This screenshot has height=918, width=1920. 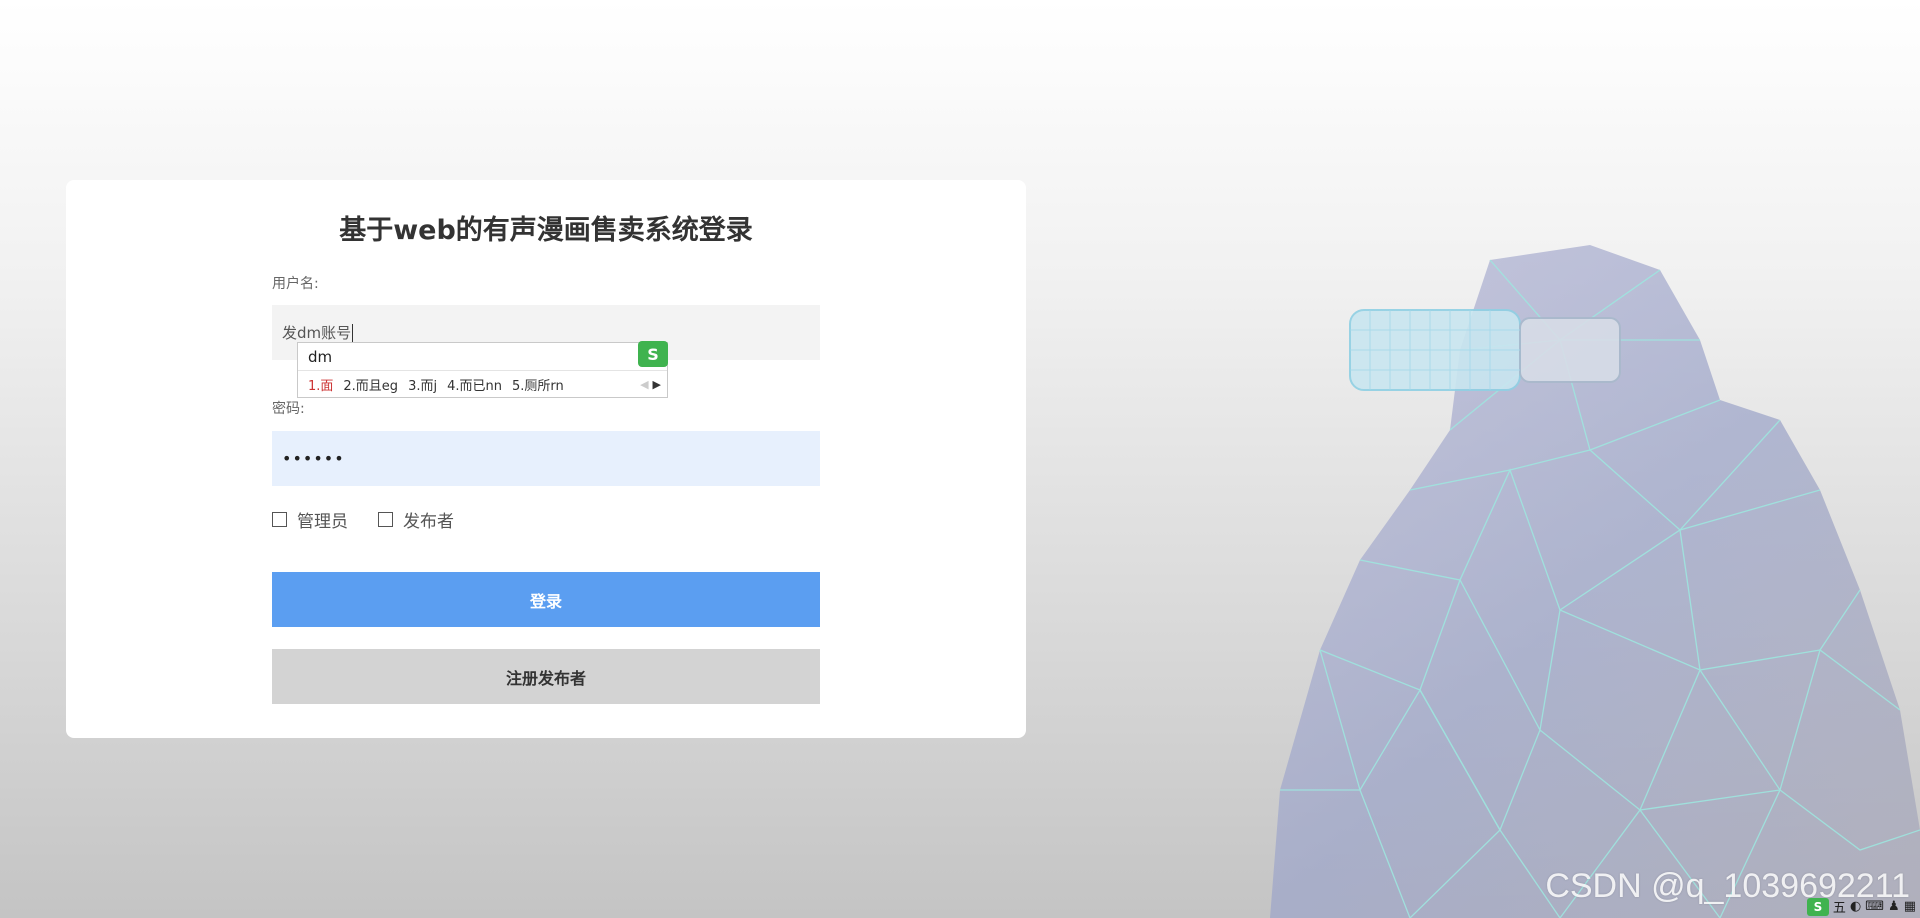 What do you see at coordinates (313, 458) in the screenshot?
I see `password-value: ••••••` at bounding box center [313, 458].